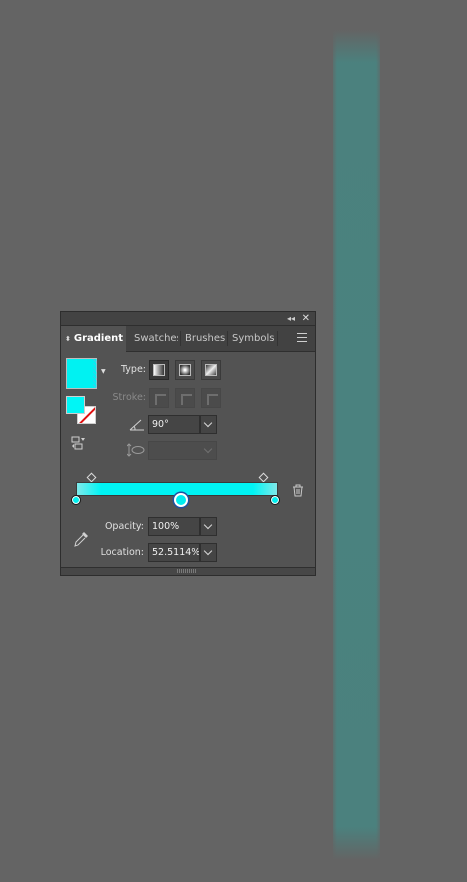 The image size is (467, 882). I want to click on canvas-gradient-strip, so click(356, 445).